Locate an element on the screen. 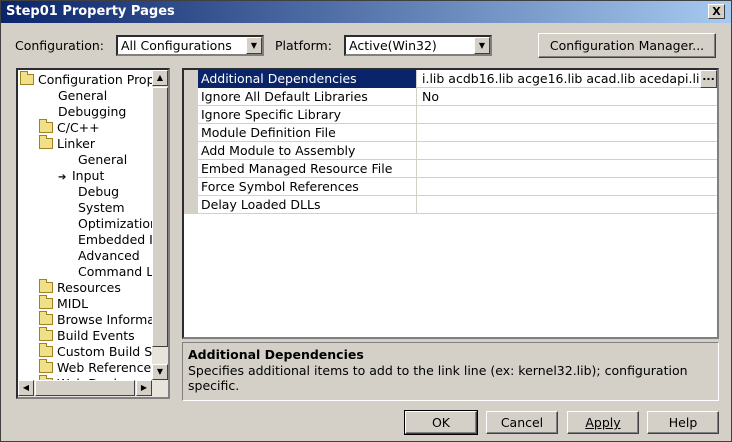 This screenshot has height=442, width=732. tree-item: System is located at coordinates (101, 208).